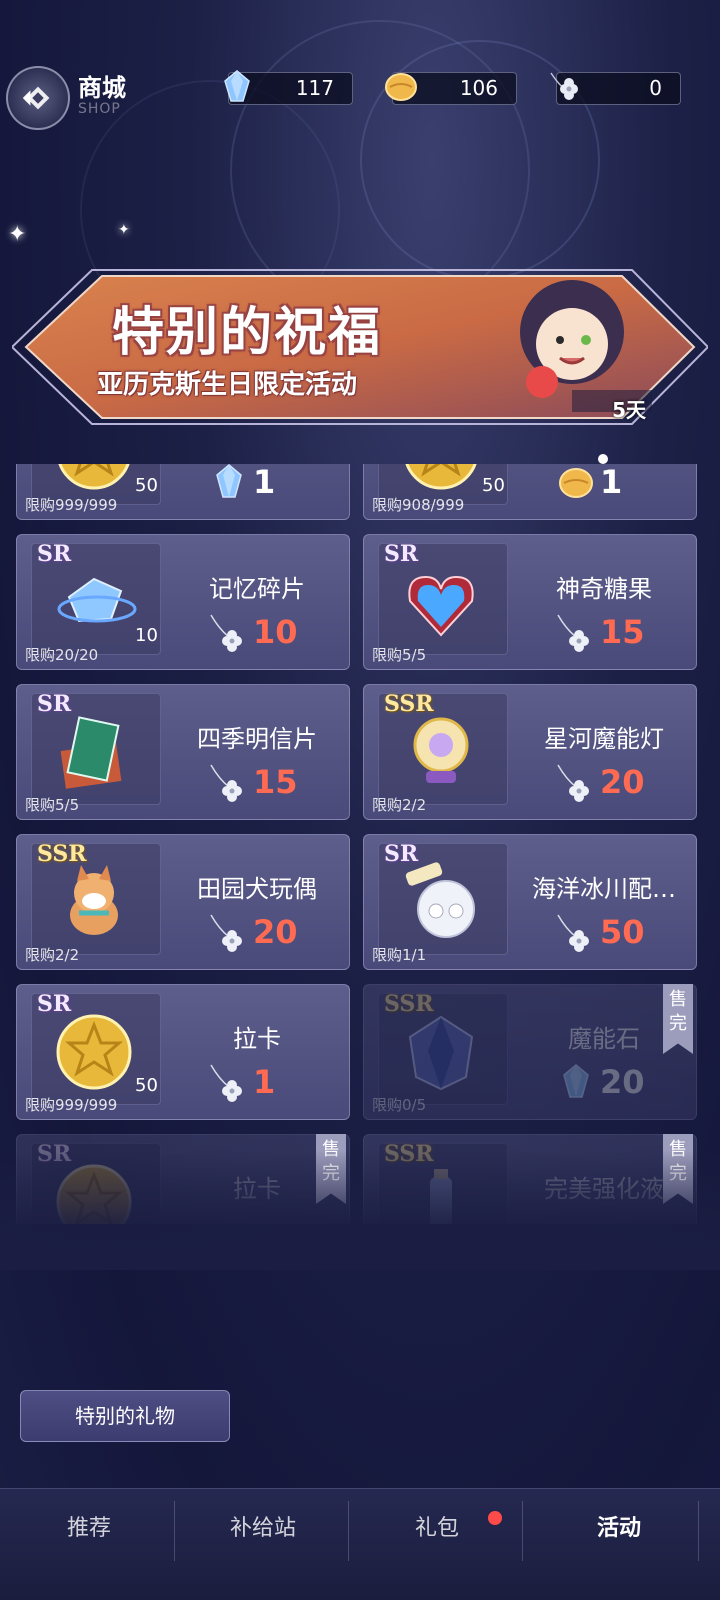 This screenshot has width=720, height=1600. I want to click on purchase-limit: 限购908/999, so click(418, 505).